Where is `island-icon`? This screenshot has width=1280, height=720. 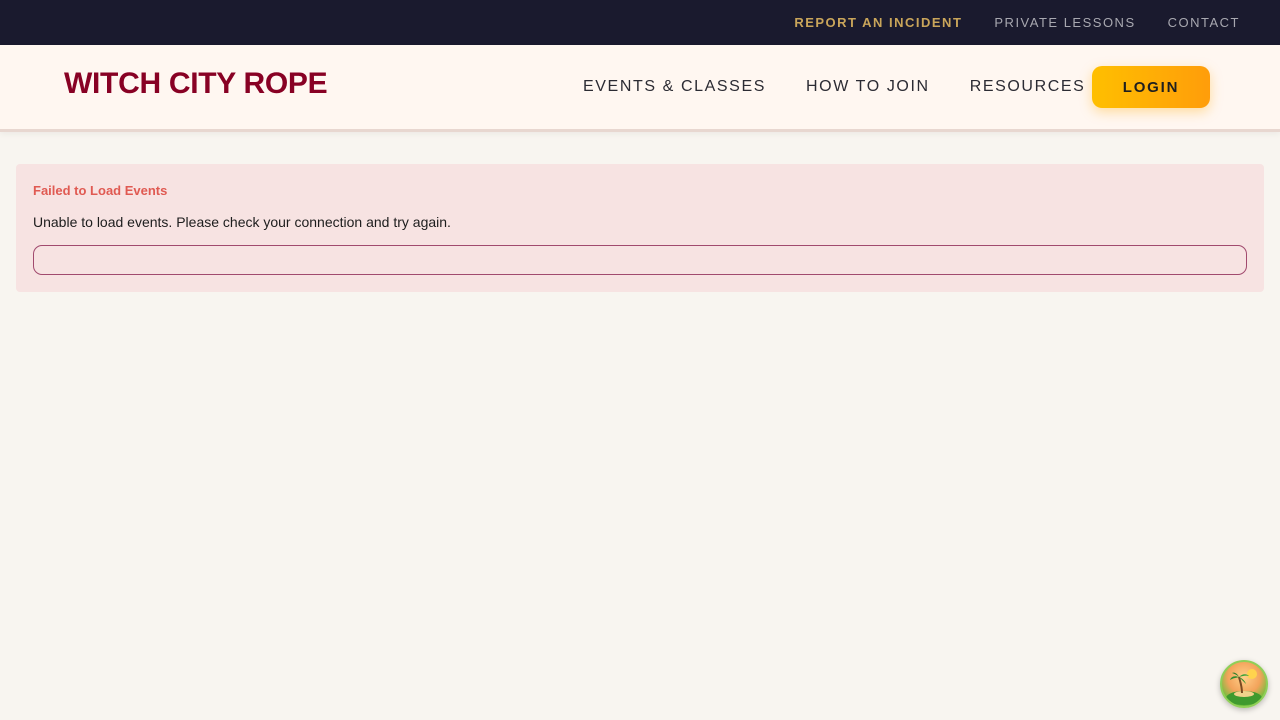 island-icon is located at coordinates (1244, 687).